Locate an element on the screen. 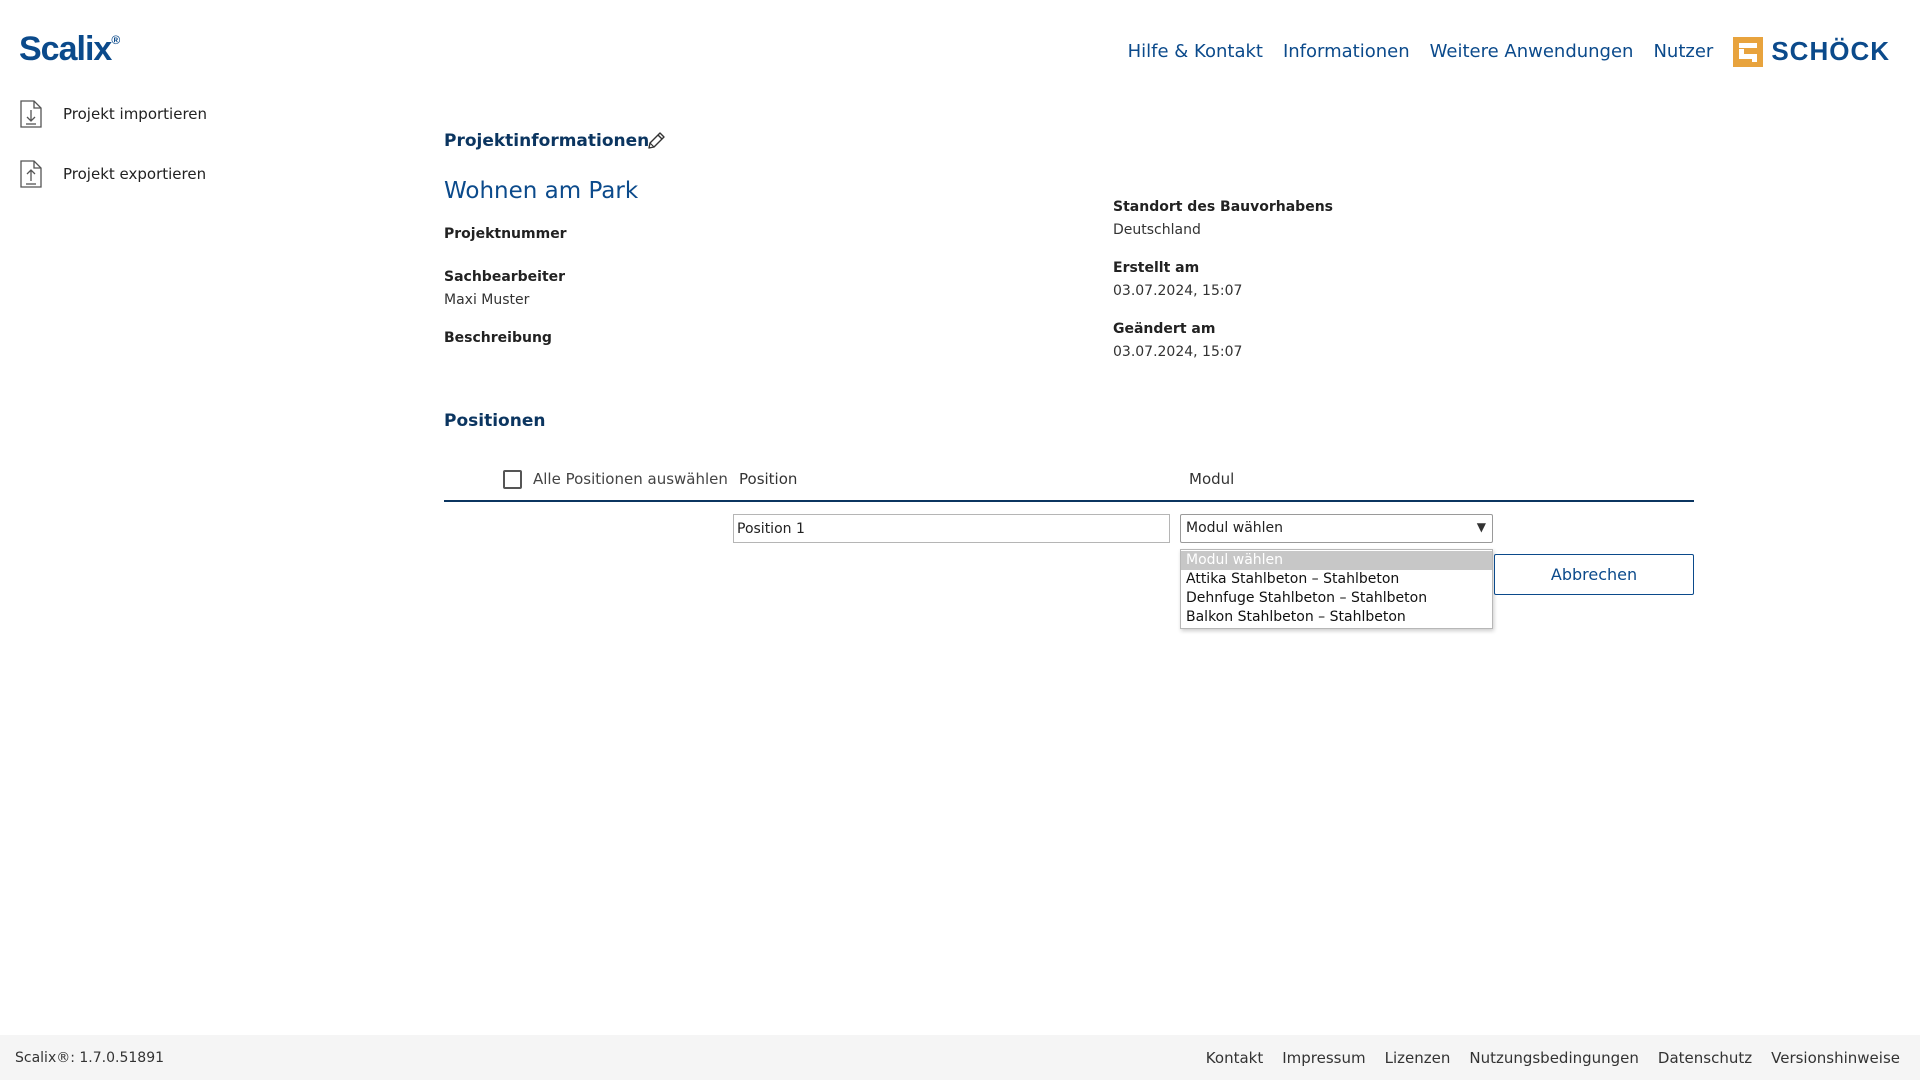 The image size is (1920, 1080). sidebar-item-label: Projekt importieren is located at coordinates (135, 114).